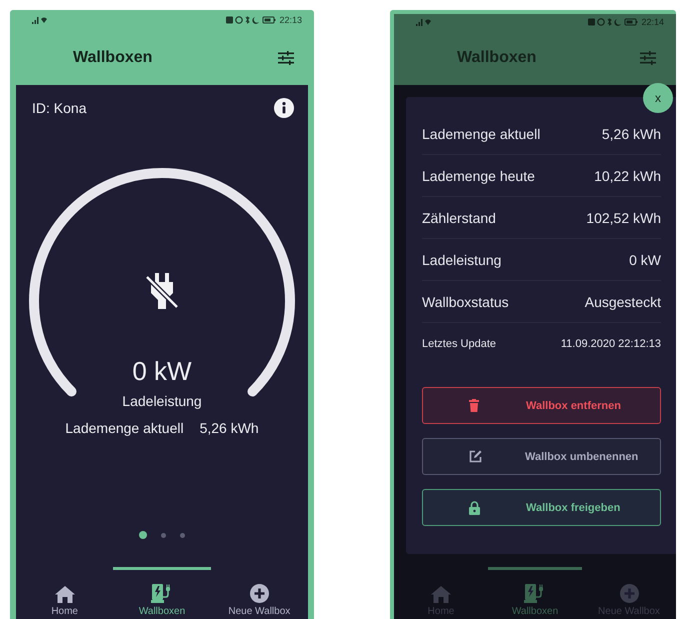  I want to click on action-button: Wallbox umbenennen, so click(541, 456).